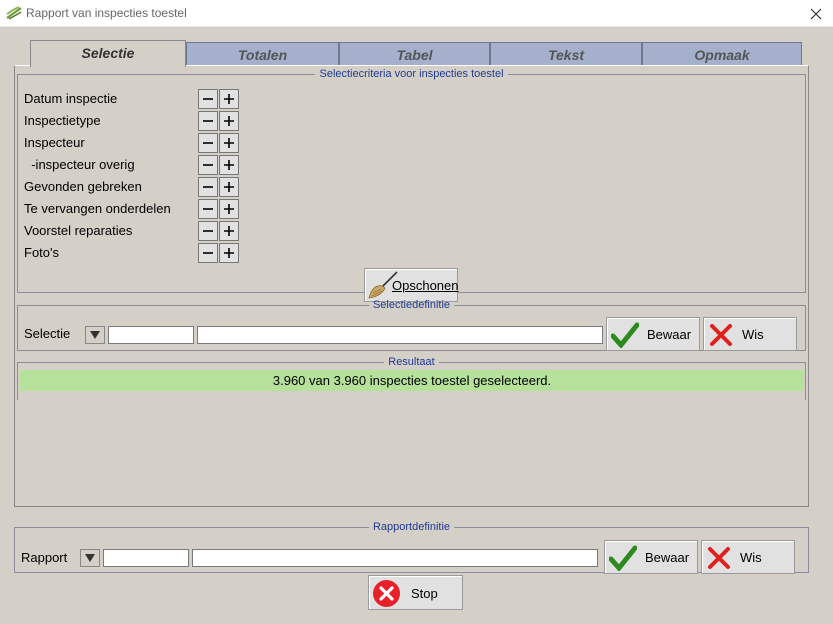 This screenshot has width=833, height=624. What do you see at coordinates (411, 362) in the screenshot?
I see `resultaat-legend: Resultaat` at bounding box center [411, 362].